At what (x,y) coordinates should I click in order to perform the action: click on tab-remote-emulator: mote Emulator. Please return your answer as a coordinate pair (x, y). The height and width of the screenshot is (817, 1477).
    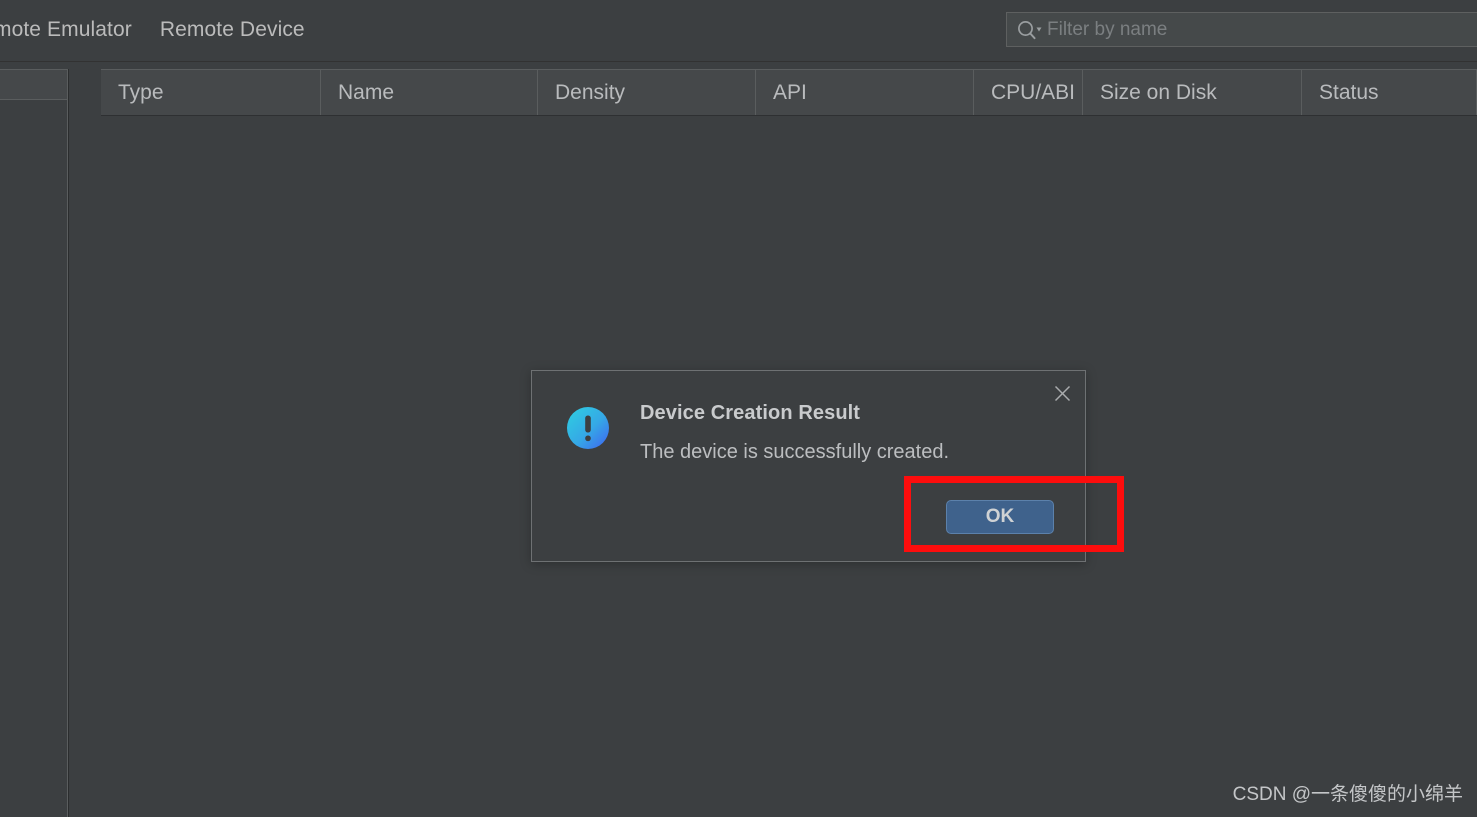
    Looking at the image, I should click on (66, 30).